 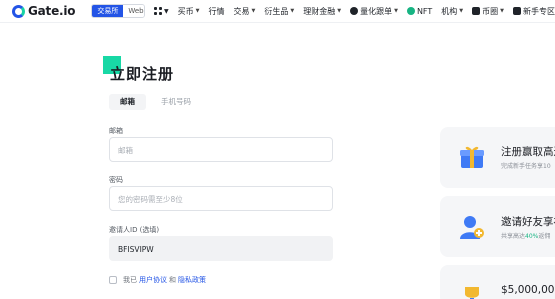 What do you see at coordinates (488, 11) in the screenshot?
I see `nav-item-crypto-circle: 币圈 ▼` at bounding box center [488, 11].